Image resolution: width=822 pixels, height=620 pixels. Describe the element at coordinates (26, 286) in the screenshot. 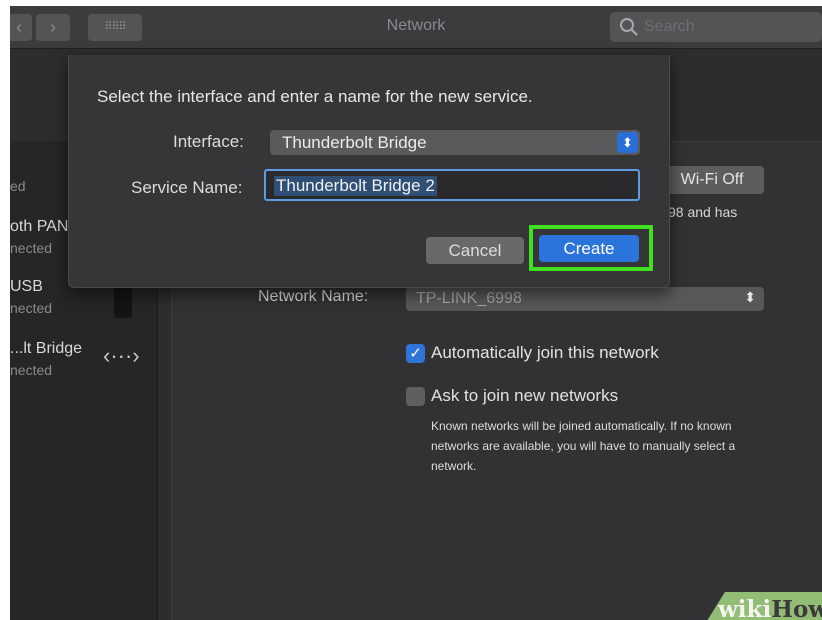

I see `sidebar-item-label: USB` at that location.